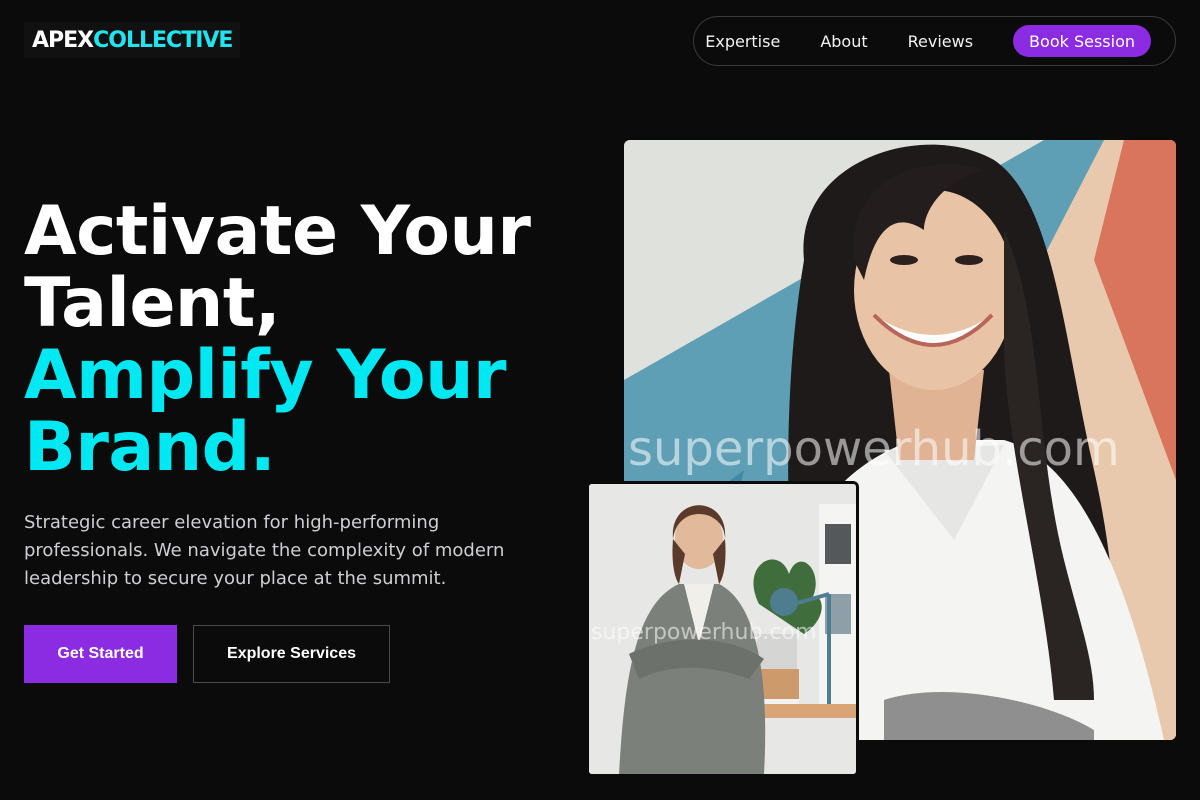  Describe the element at coordinates (843, 41) in the screenshot. I see `nav-link-about: About` at that location.